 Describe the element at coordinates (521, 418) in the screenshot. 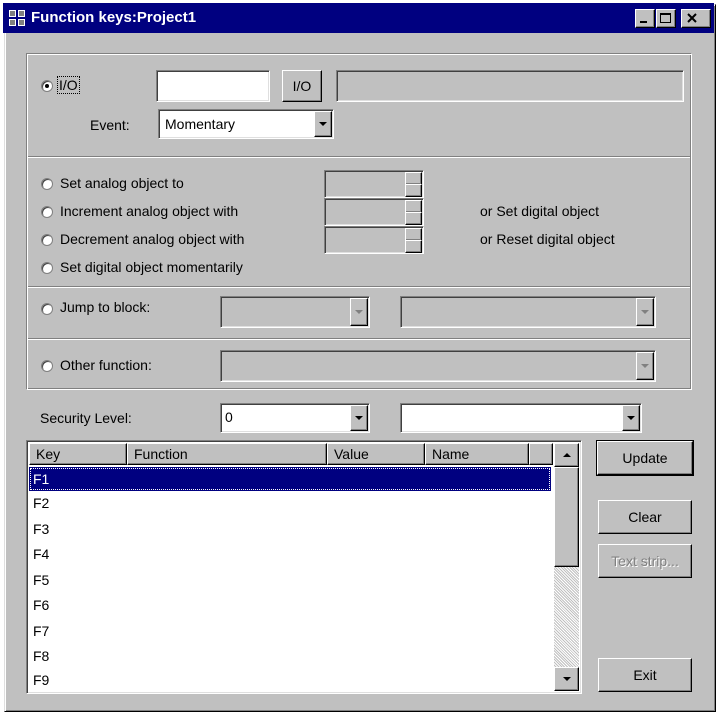

I see `security-name-select` at that location.